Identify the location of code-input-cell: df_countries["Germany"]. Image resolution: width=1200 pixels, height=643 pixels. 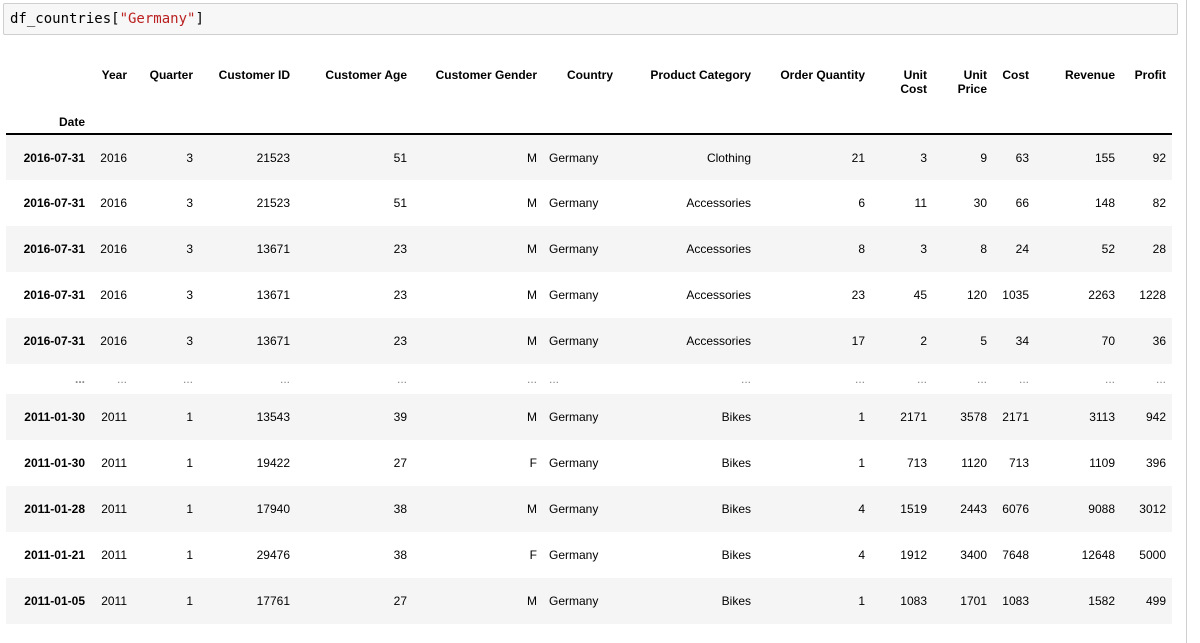
(590, 19).